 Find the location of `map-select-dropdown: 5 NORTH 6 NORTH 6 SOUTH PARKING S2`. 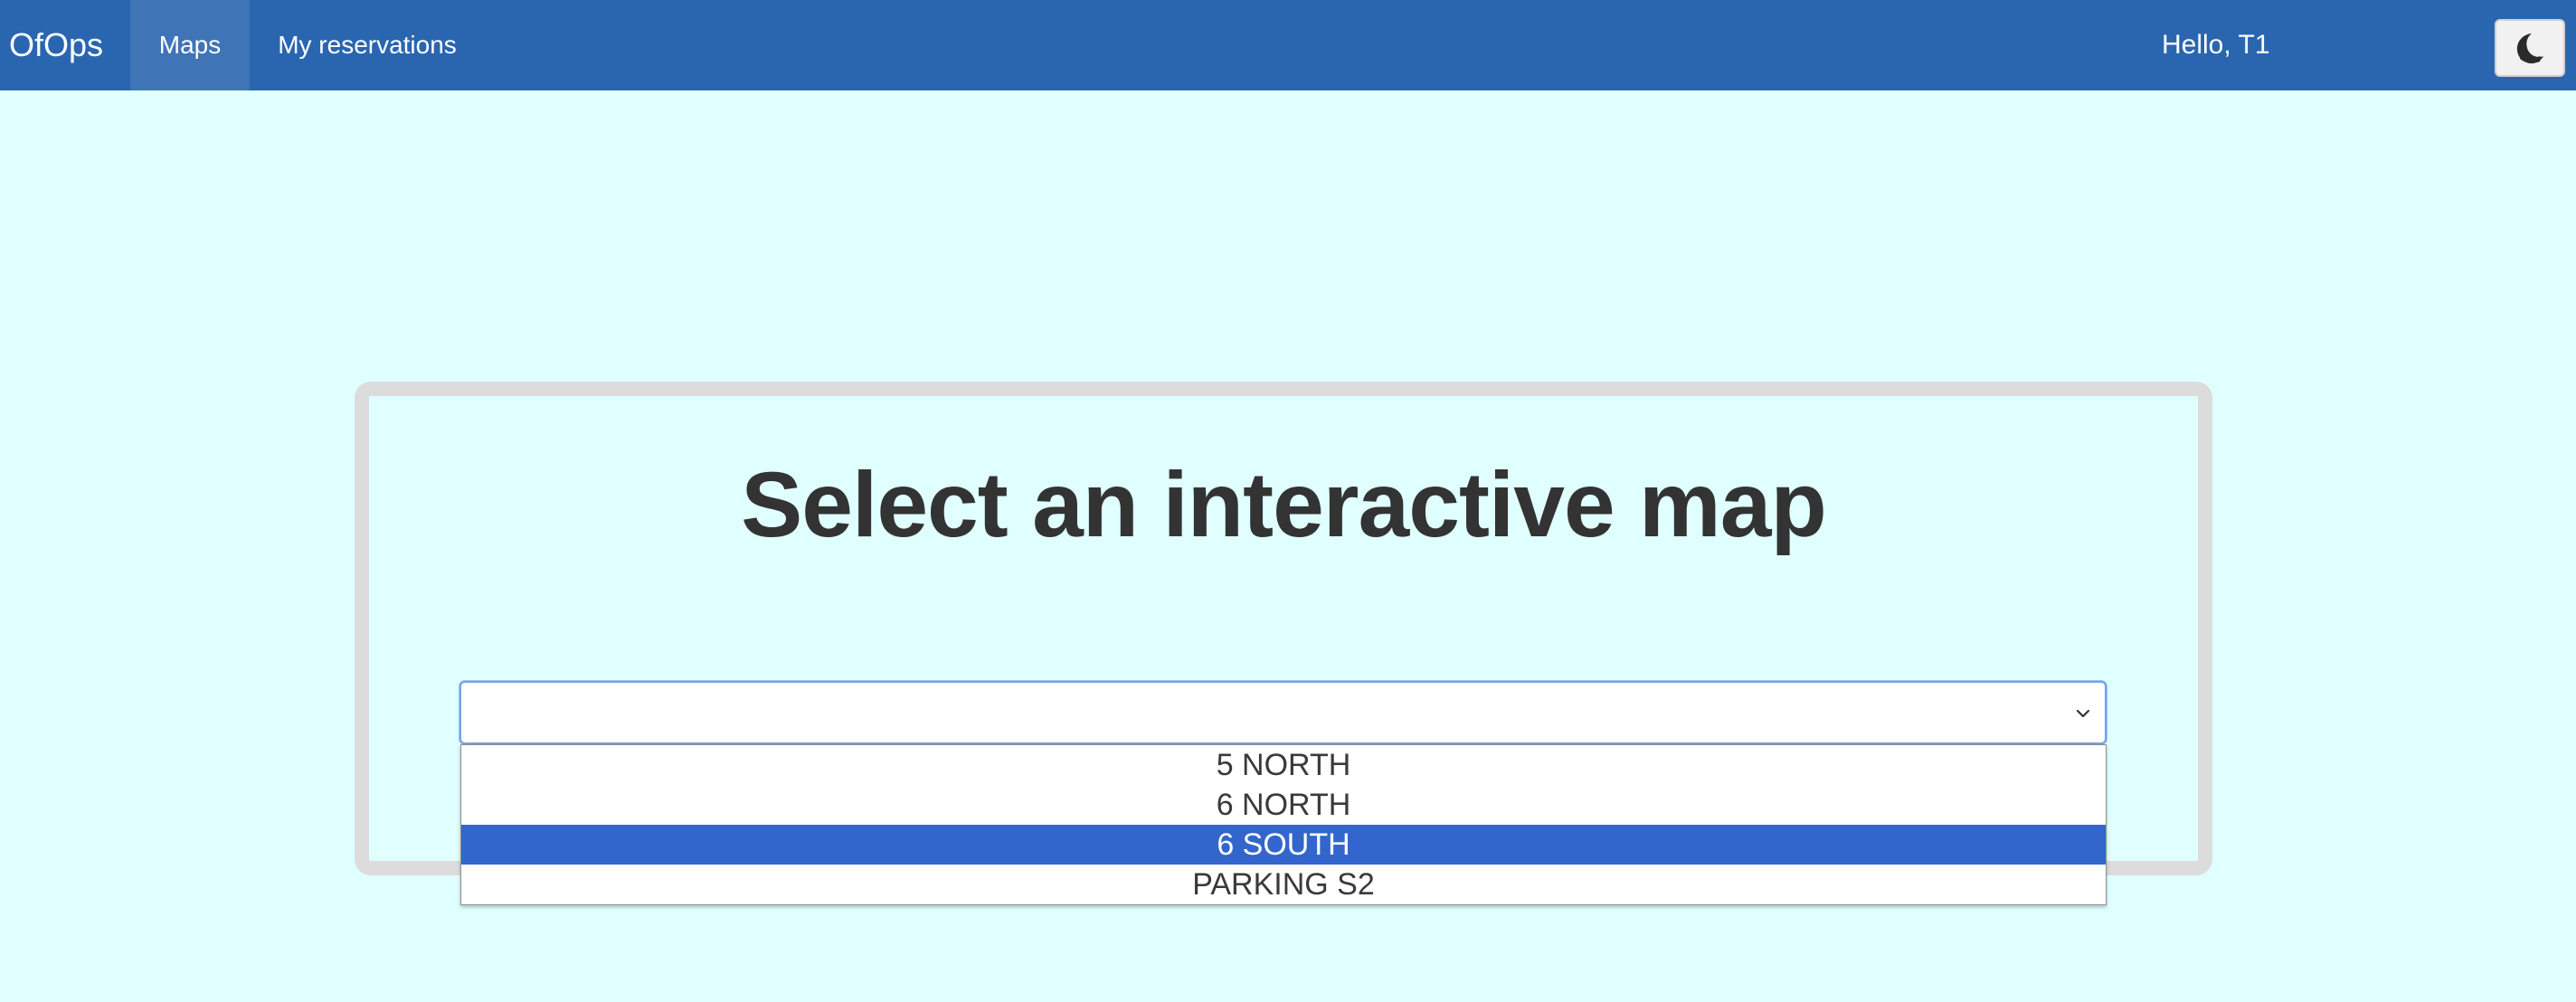

map-select-dropdown: 5 NORTH 6 NORTH 6 SOUTH PARKING S2 is located at coordinates (1283, 824).